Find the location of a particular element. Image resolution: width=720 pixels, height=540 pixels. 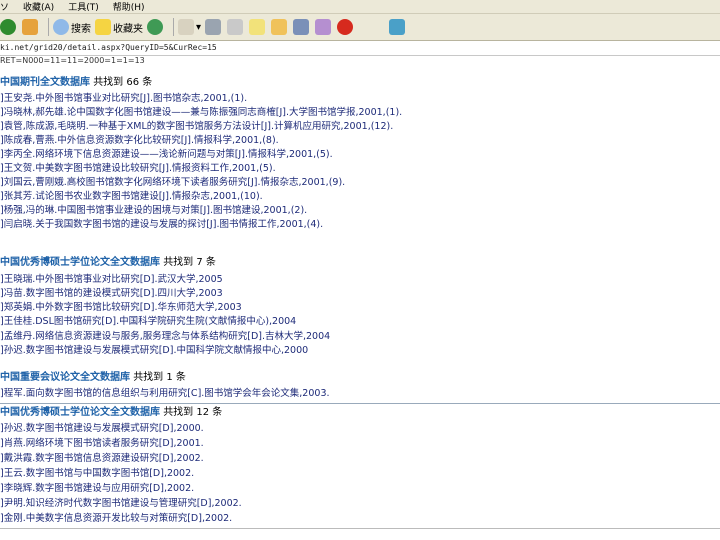

section-count: 共找到 7 条 is located at coordinates (189, 262).